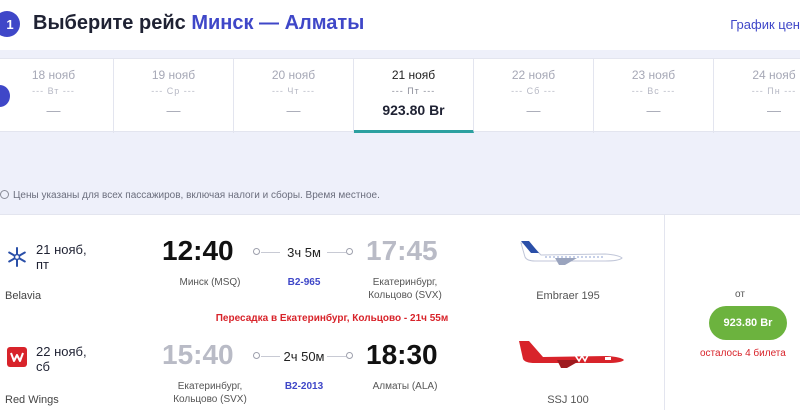  What do you see at coordinates (42, 264) in the screenshot?
I see `segment-weekday: пт` at bounding box center [42, 264].